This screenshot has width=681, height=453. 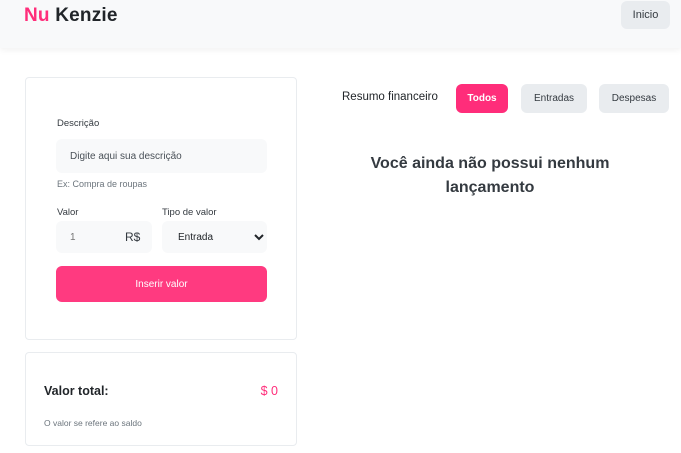 I want to click on description-hint: Ex: Compra de roupas, so click(x=102, y=184).